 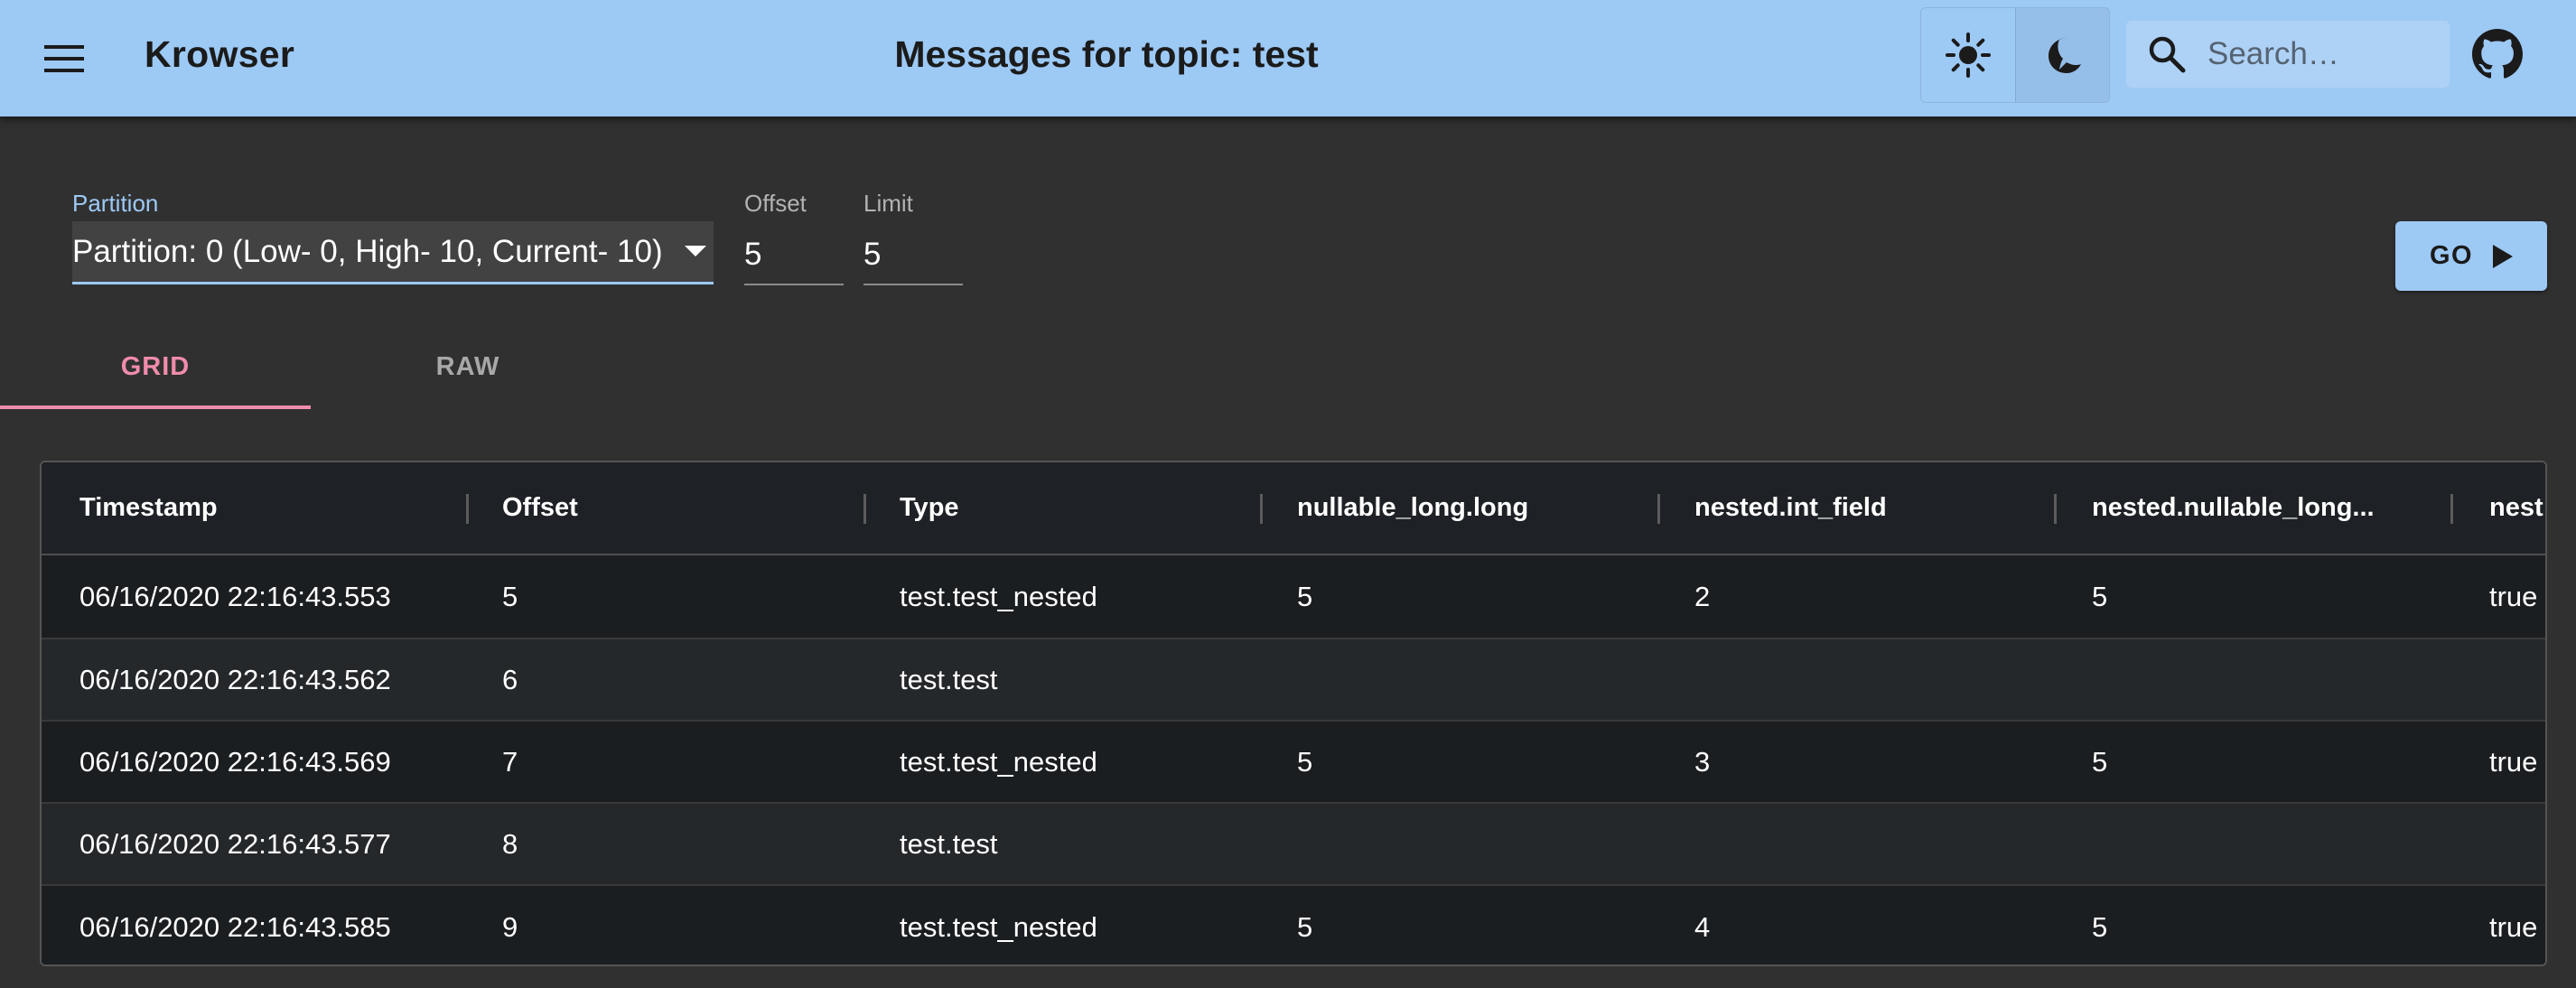 What do you see at coordinates (510, 596) in the screenshot?
I see `cell-offset: 5` at bounding box center [510, 596].